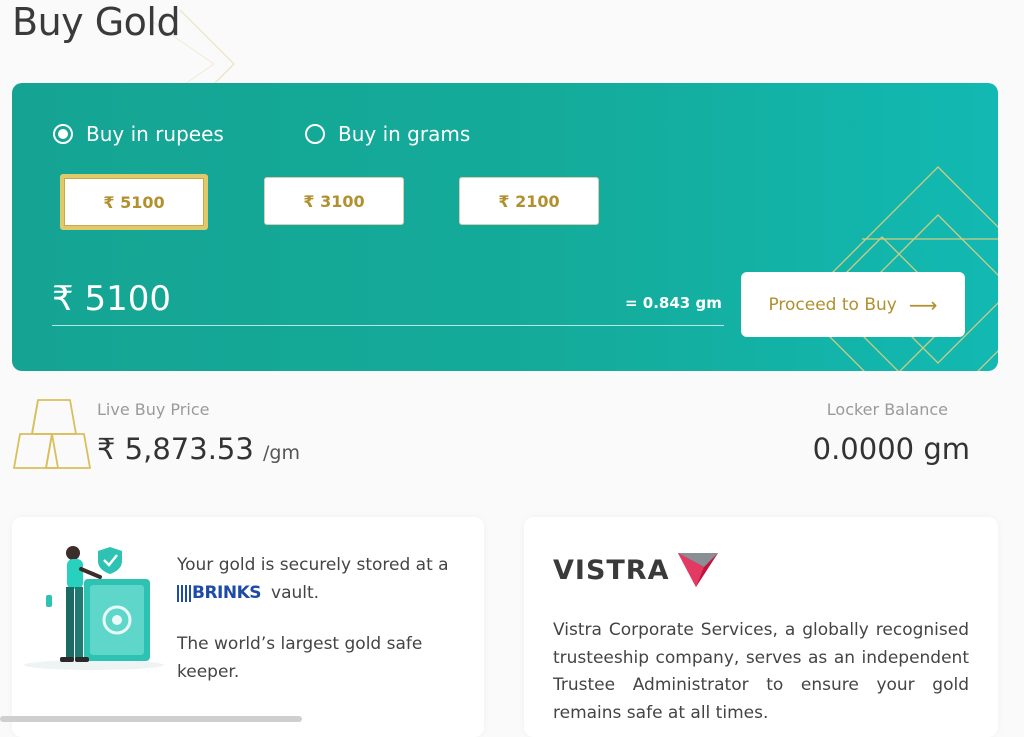 The image size is (1024, 737). What do you see at coordinates (611, 570) in the screenshot?
I see `vistra-logo-word: VISTRA` at bounding box center [611, 570].